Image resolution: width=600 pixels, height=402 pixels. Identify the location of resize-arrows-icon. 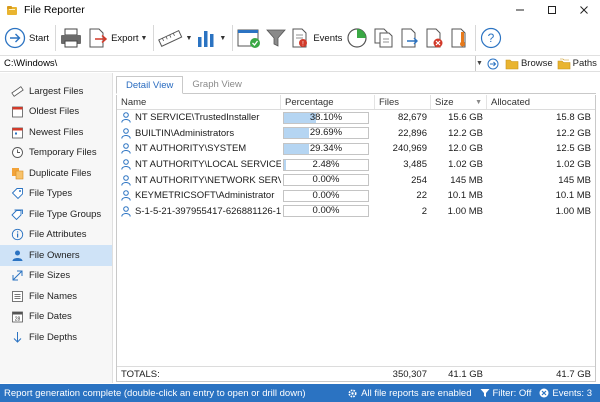
(17, 276).